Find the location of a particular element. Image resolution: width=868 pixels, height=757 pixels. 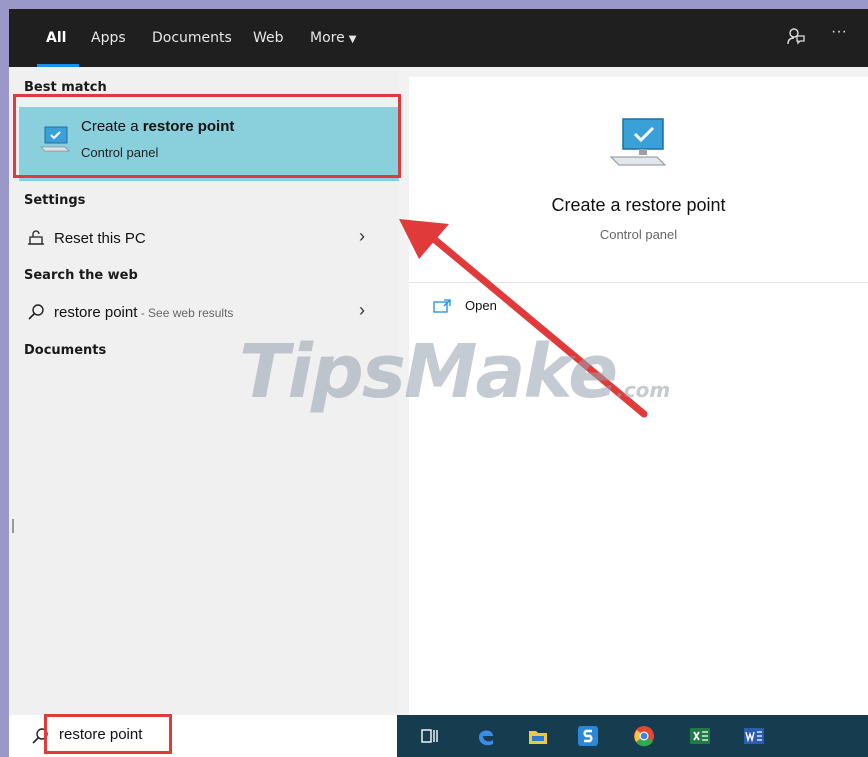

caret-down-icon: ▼ is located at coordinates (352, 39).